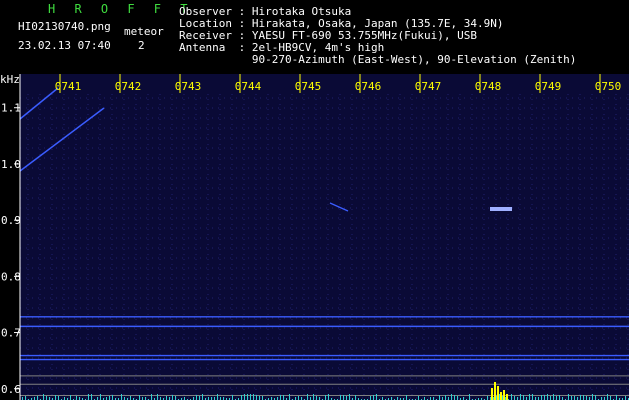 The width and height of the screenshot is (629, 400). Describe the element at coordinates (608, 86) in the screenshot. I see `time-tick-label: 0750` at that location.